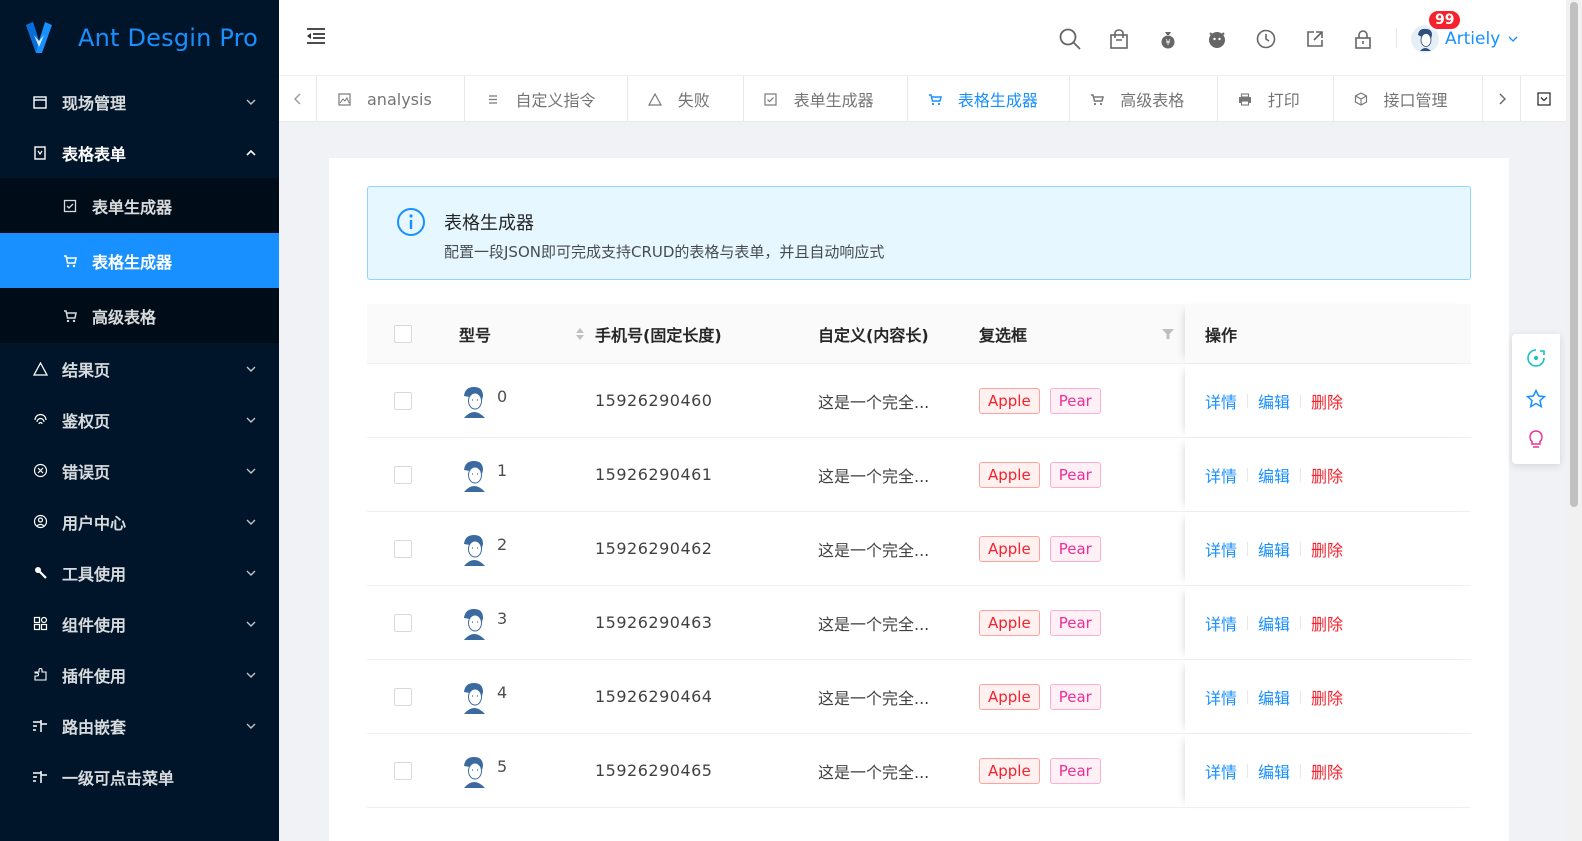 The height and width of the screenshot is (841, 1582). What do you see at coordinates (139, 260) in the screenshot?
I see `sidebar-item-table-generator: 表格生成器` at bounding box center [139, 260].